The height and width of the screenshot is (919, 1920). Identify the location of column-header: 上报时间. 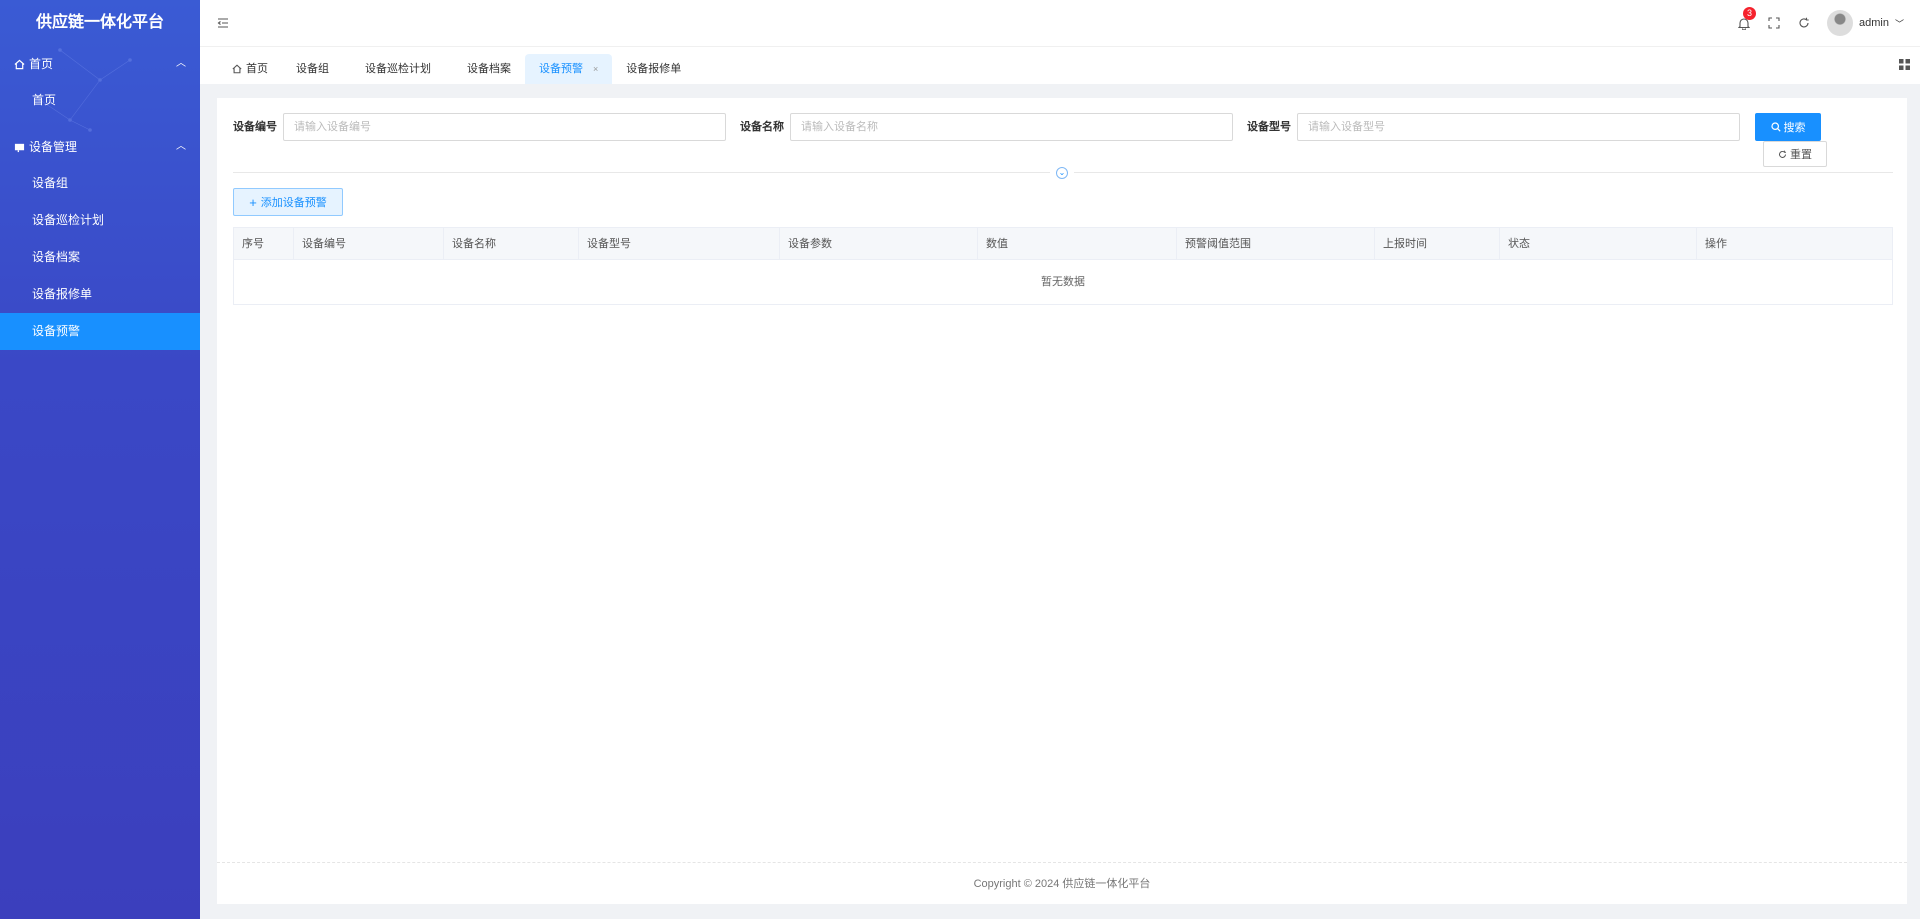
(1437, 244).